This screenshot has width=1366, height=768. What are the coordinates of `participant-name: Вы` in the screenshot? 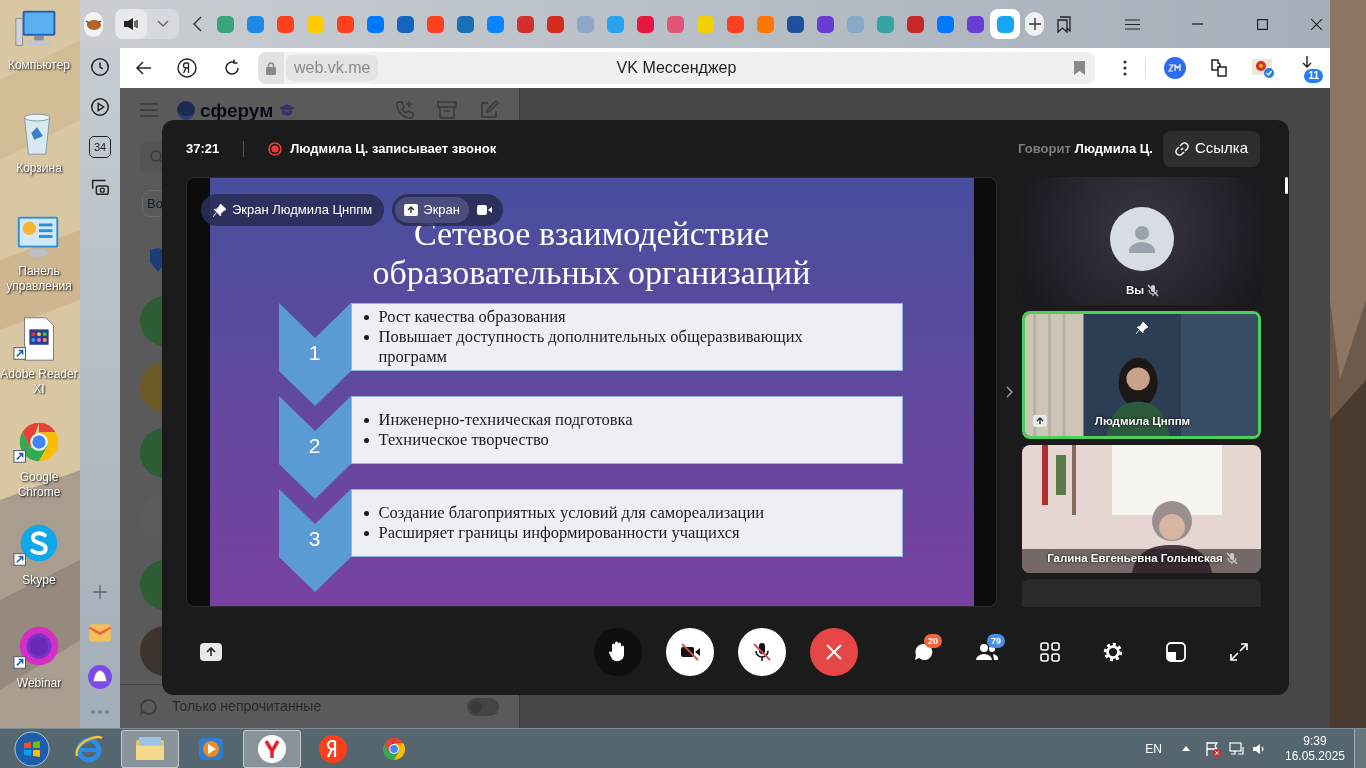 It's located at (1135, 290).